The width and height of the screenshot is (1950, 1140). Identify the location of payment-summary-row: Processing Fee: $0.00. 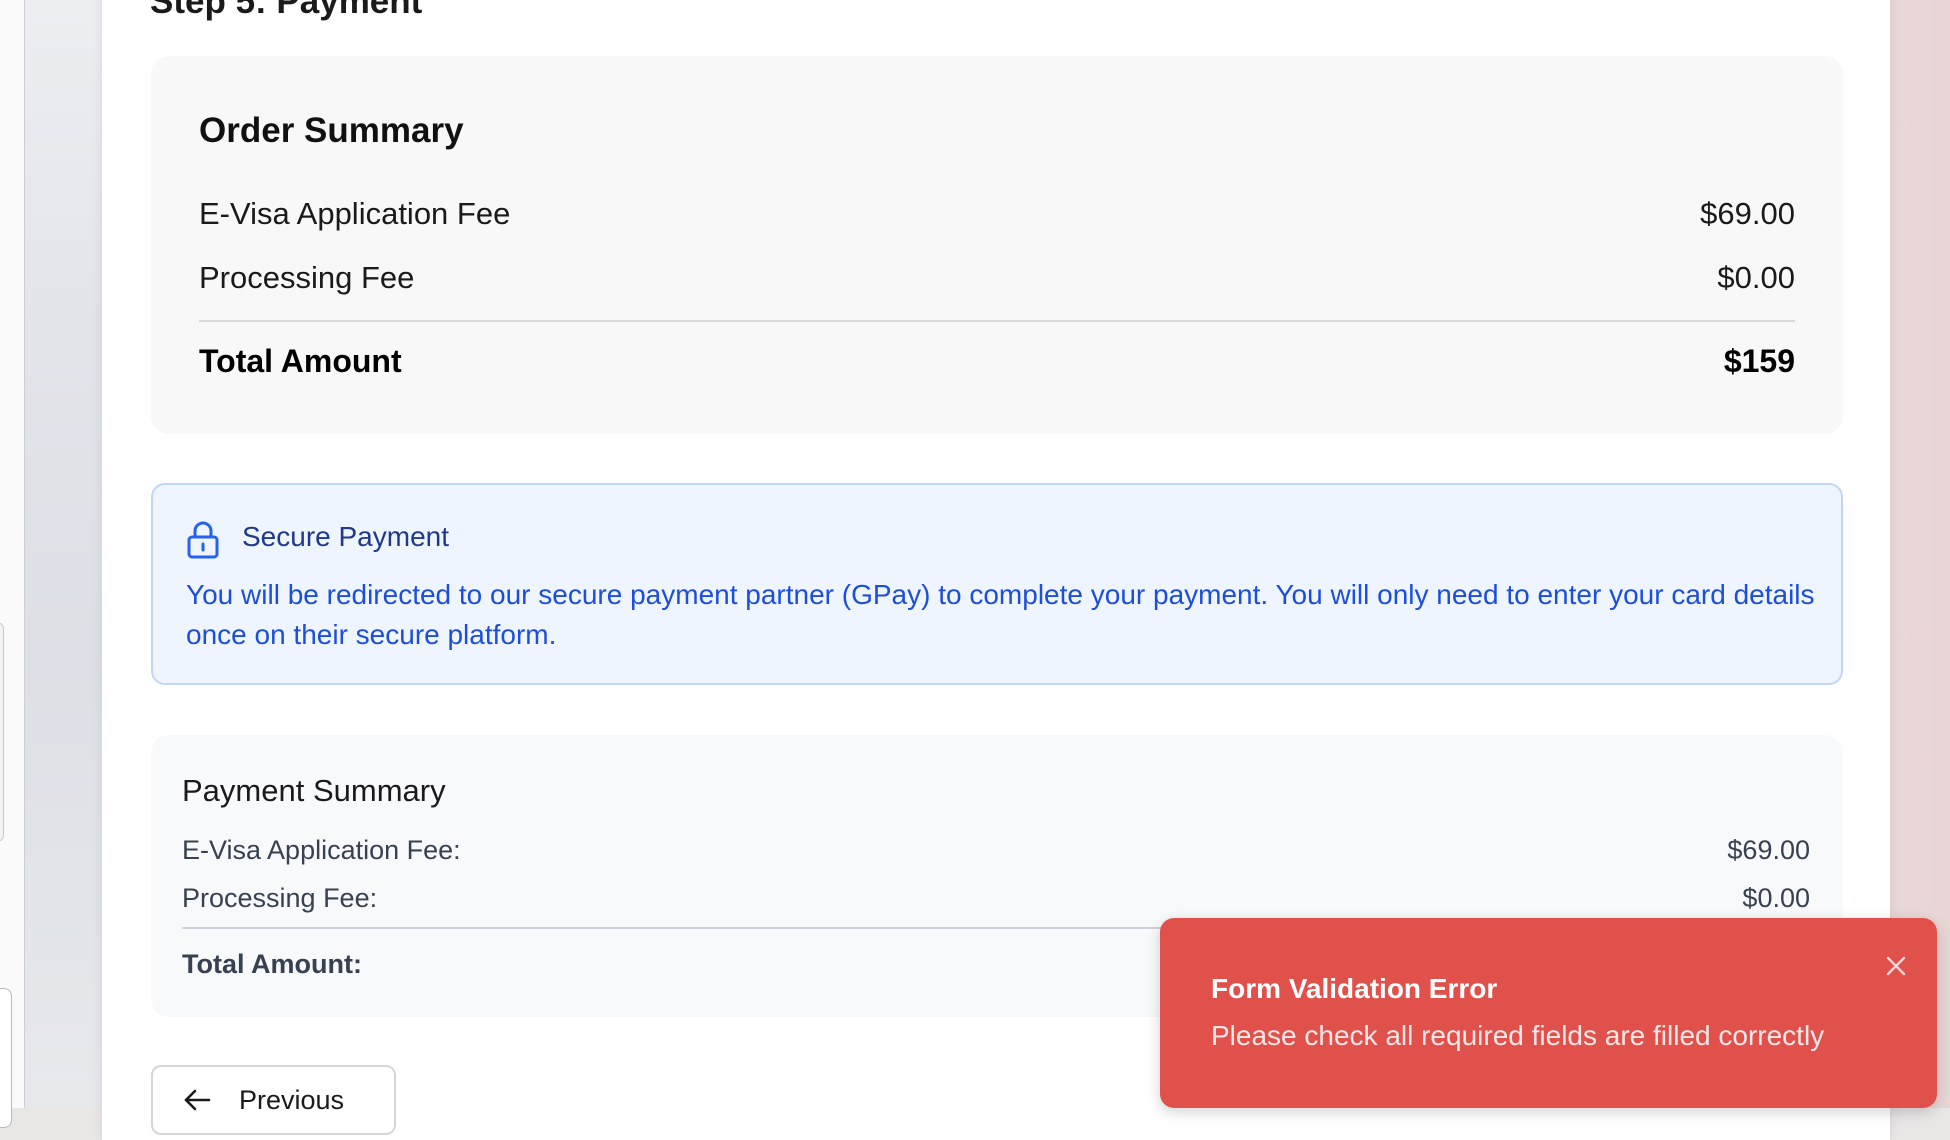
(996, 898).